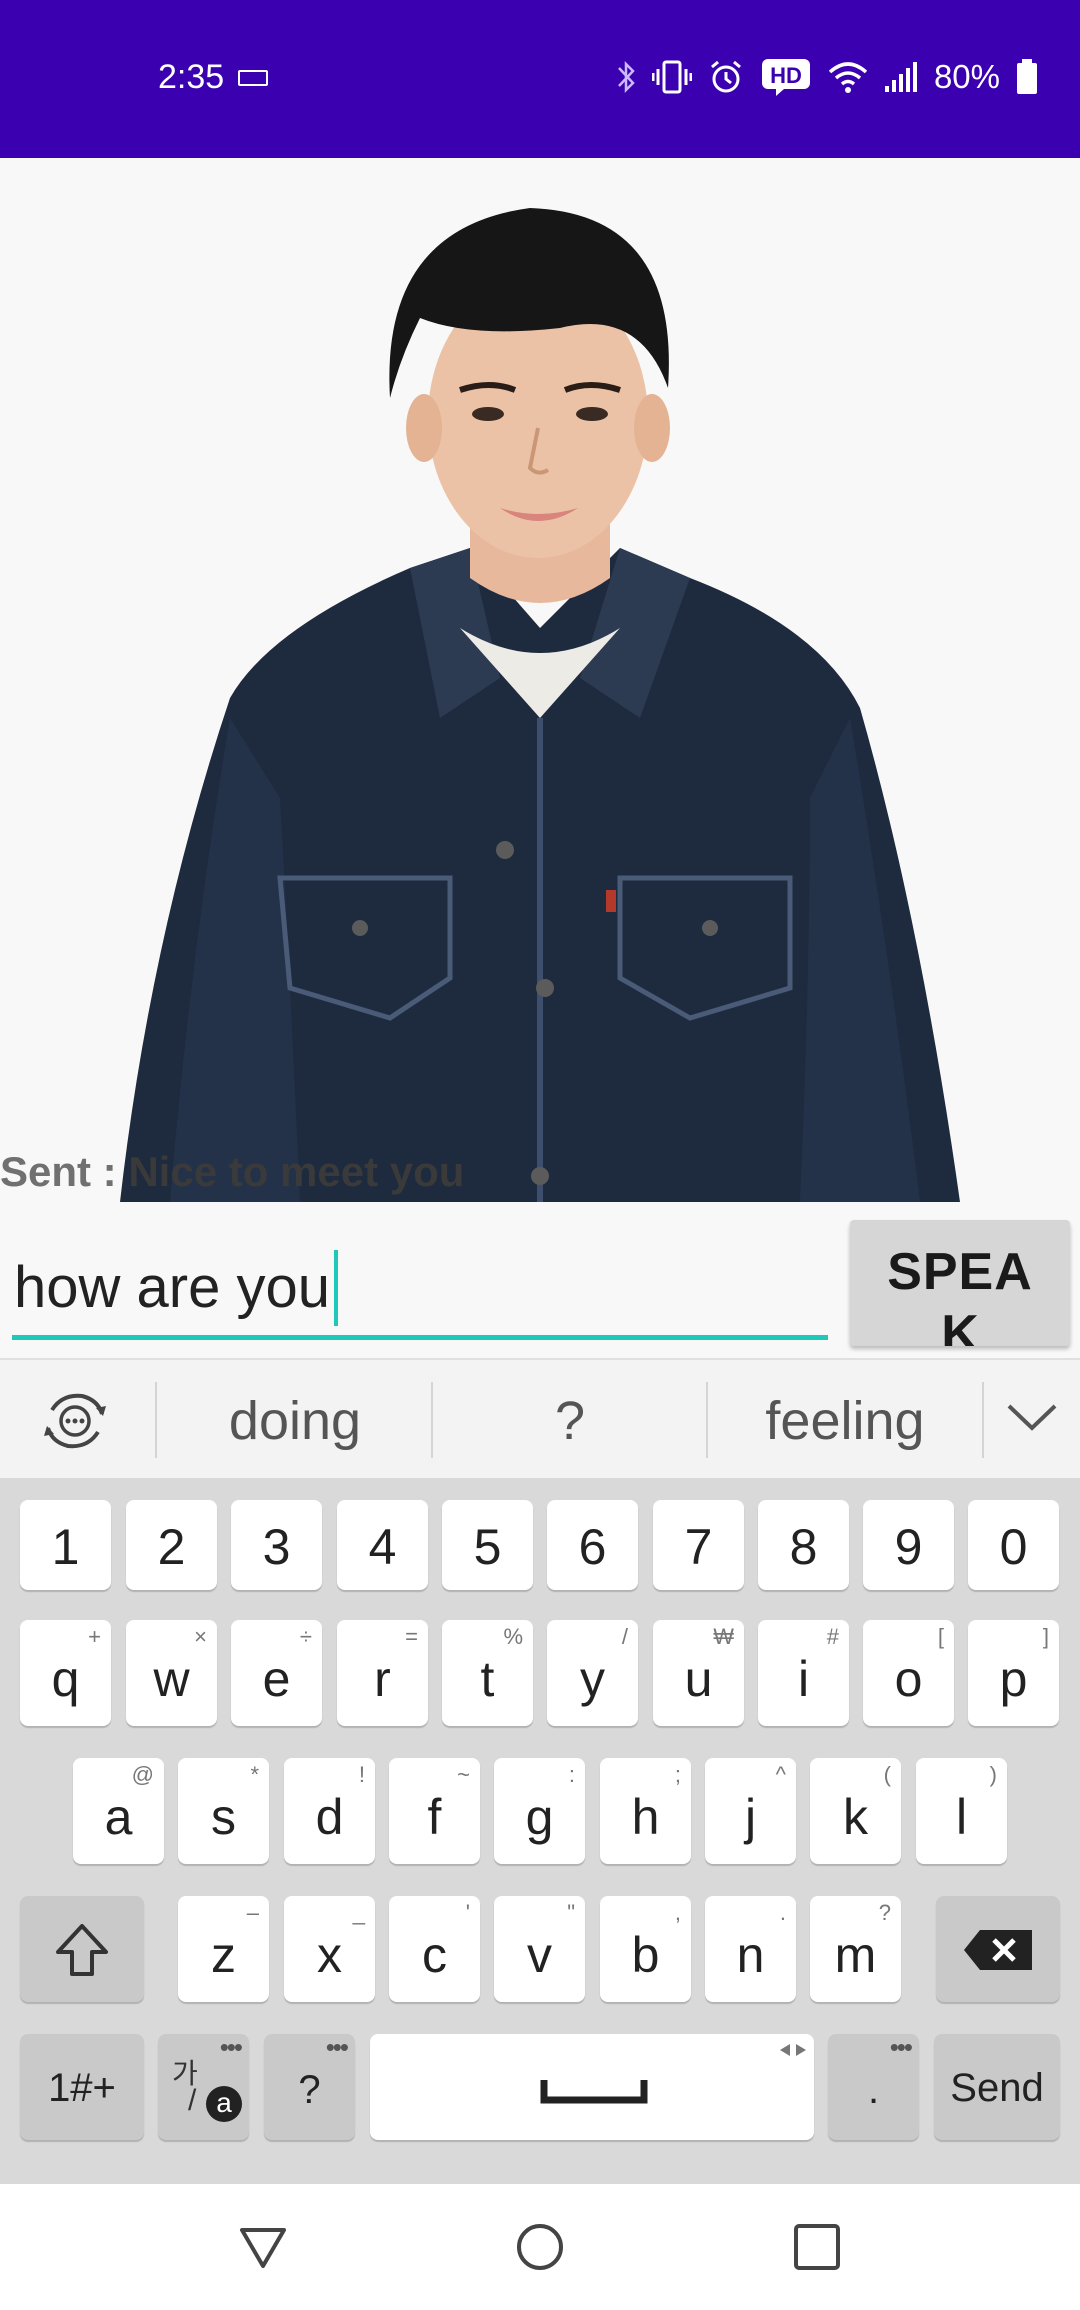 The image size is (1080, 2310). Describe the element at coordinates (845, 1421) in the screenshot. I see `suggestion-3: feeling` at that location.